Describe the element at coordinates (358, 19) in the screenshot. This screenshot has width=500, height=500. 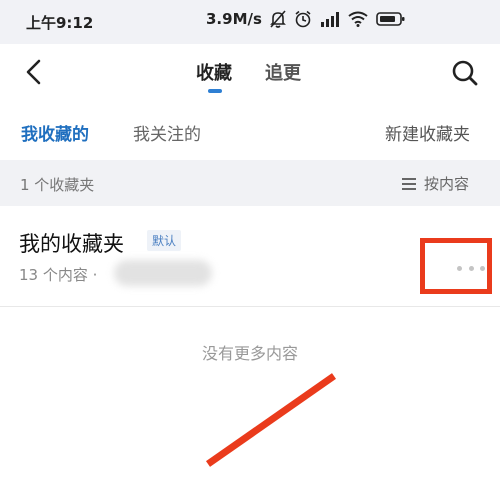
I see `wifi-icon` at that location.